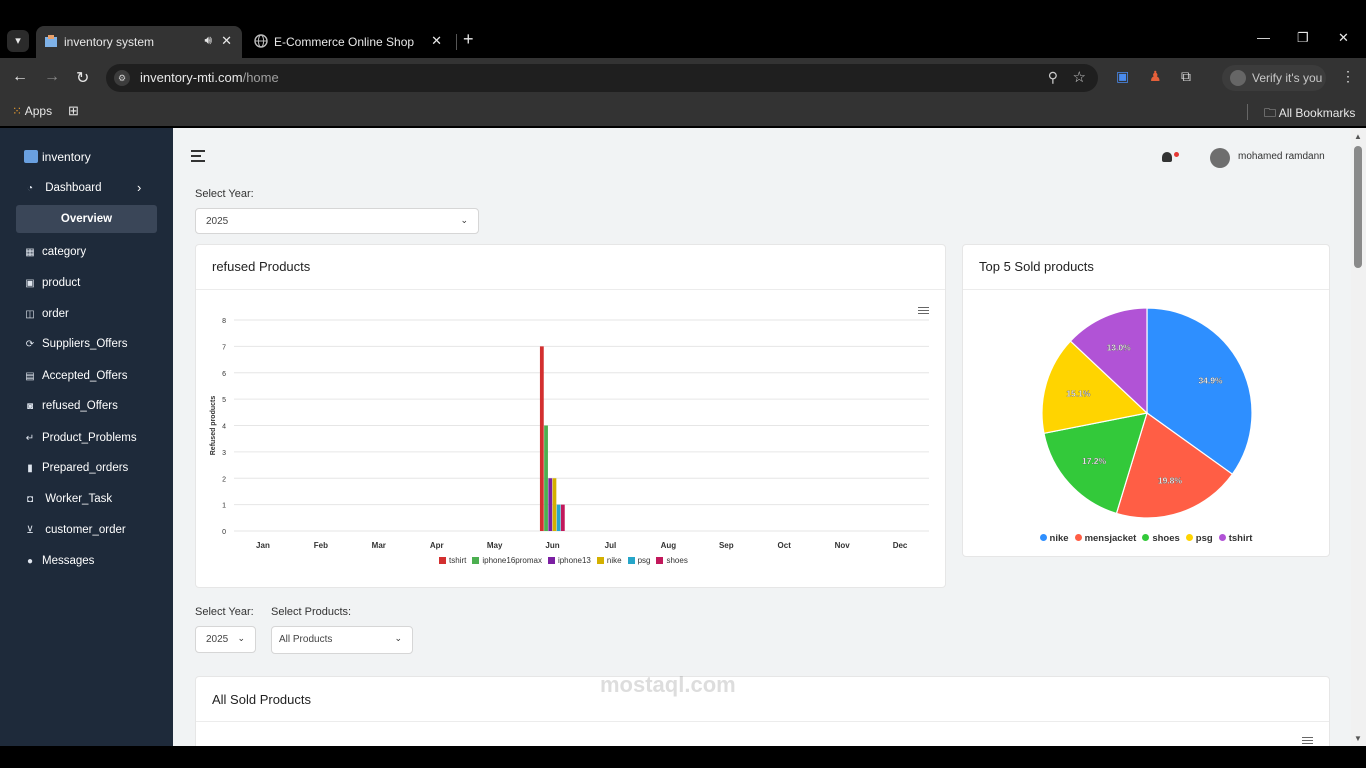 This screenshot has width=1366, height=768. Describe the element at coordinates (546, 478) in the screenshot. I see `bar-iphone16promax-Jun` at that location.